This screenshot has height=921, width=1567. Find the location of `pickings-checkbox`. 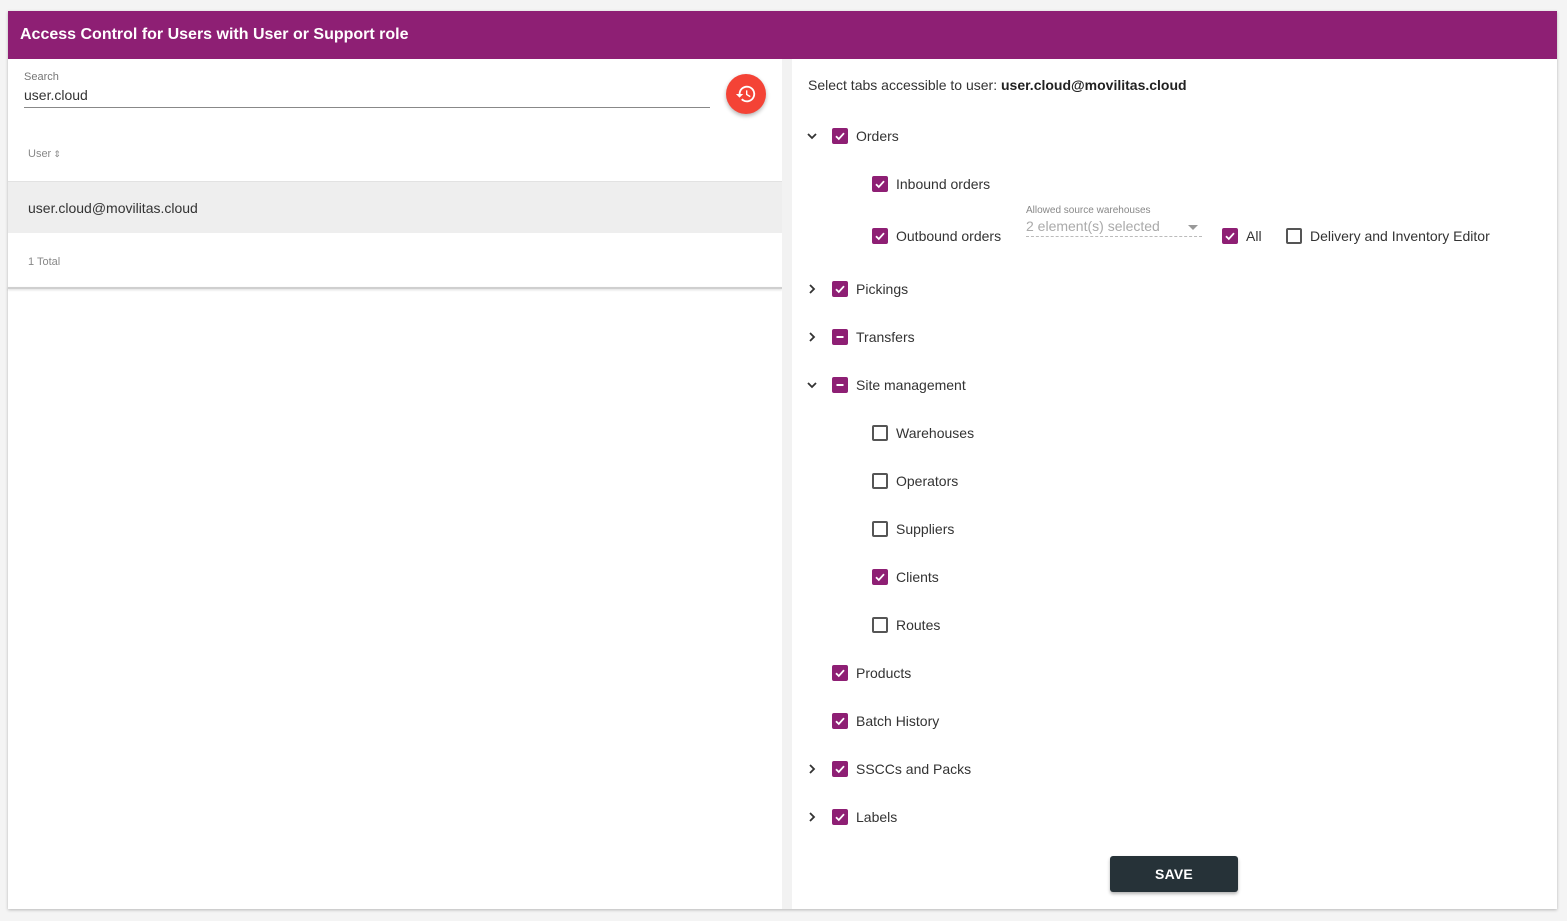

pickings-checkbox is located at coordinates (840, 289).